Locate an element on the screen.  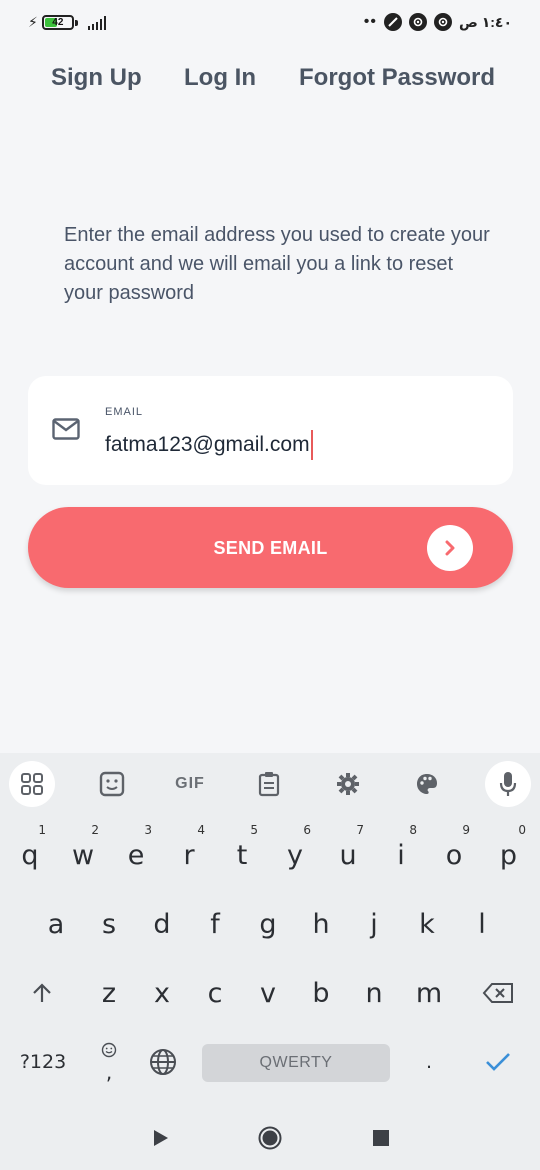
microphone-icon is located at coordinates (508, 784).